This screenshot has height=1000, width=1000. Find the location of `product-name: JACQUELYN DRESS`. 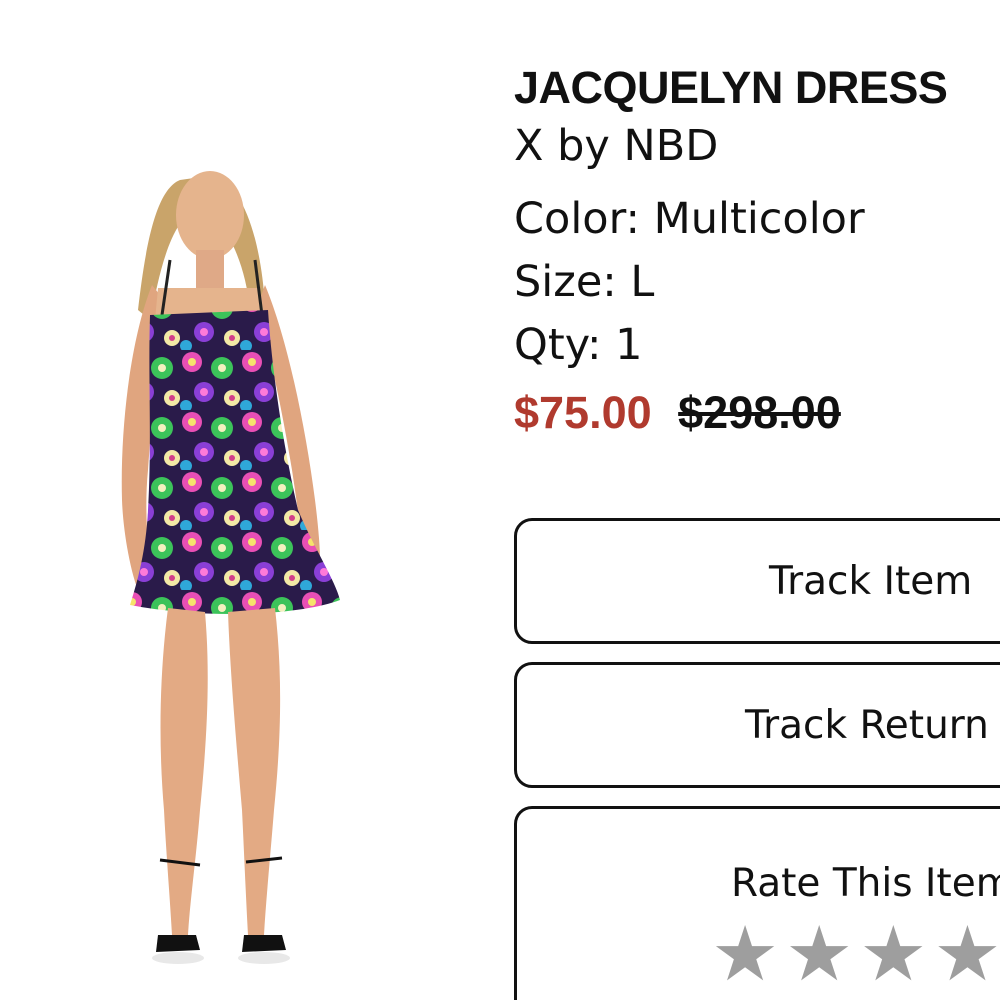

product-name: JACQUELYN DRESS is located at coordinates (731, 87).